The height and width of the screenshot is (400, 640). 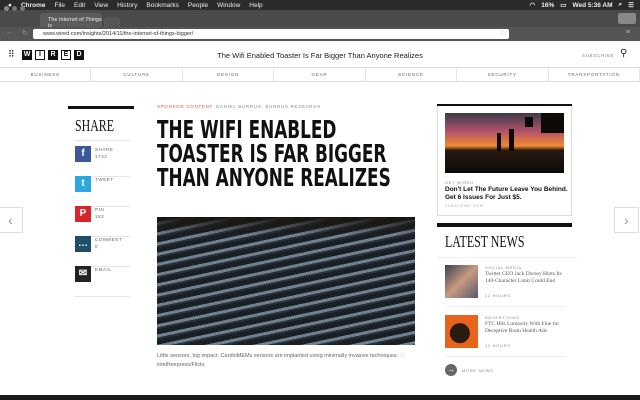 What do you see at coordinates (14, 8) in the screenshot?
I see `minimize-window-button` at bounding box center [14, 8].